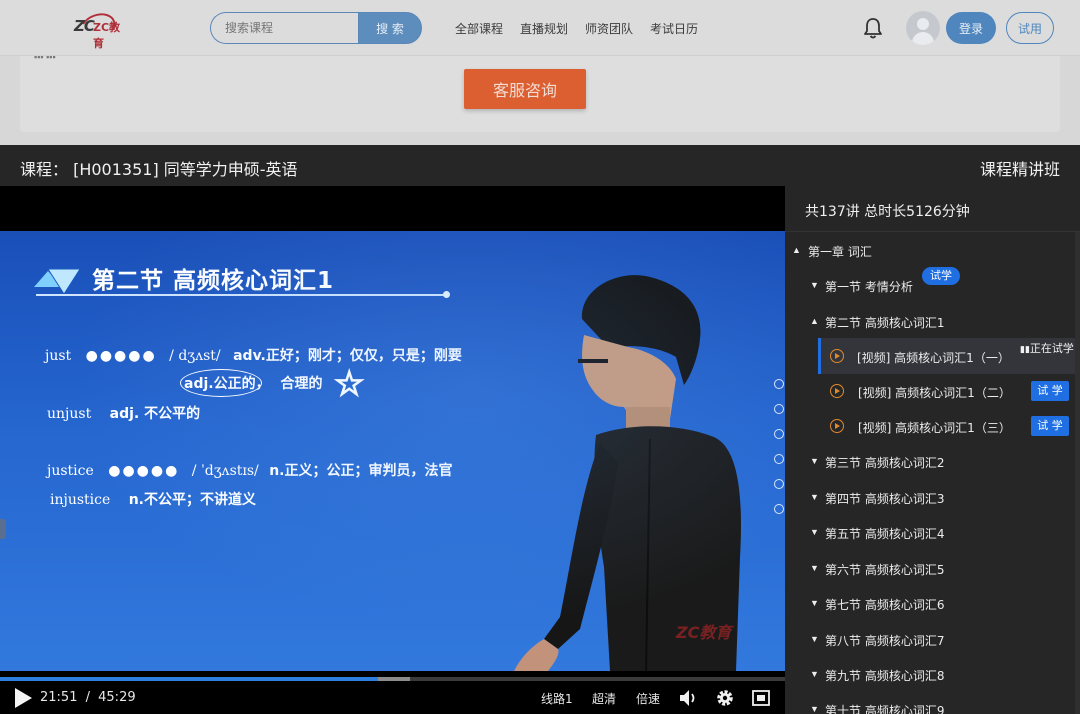  Describe the element at coordinates (923, 38) in the screenshot. I see `avatar-body` at that location.